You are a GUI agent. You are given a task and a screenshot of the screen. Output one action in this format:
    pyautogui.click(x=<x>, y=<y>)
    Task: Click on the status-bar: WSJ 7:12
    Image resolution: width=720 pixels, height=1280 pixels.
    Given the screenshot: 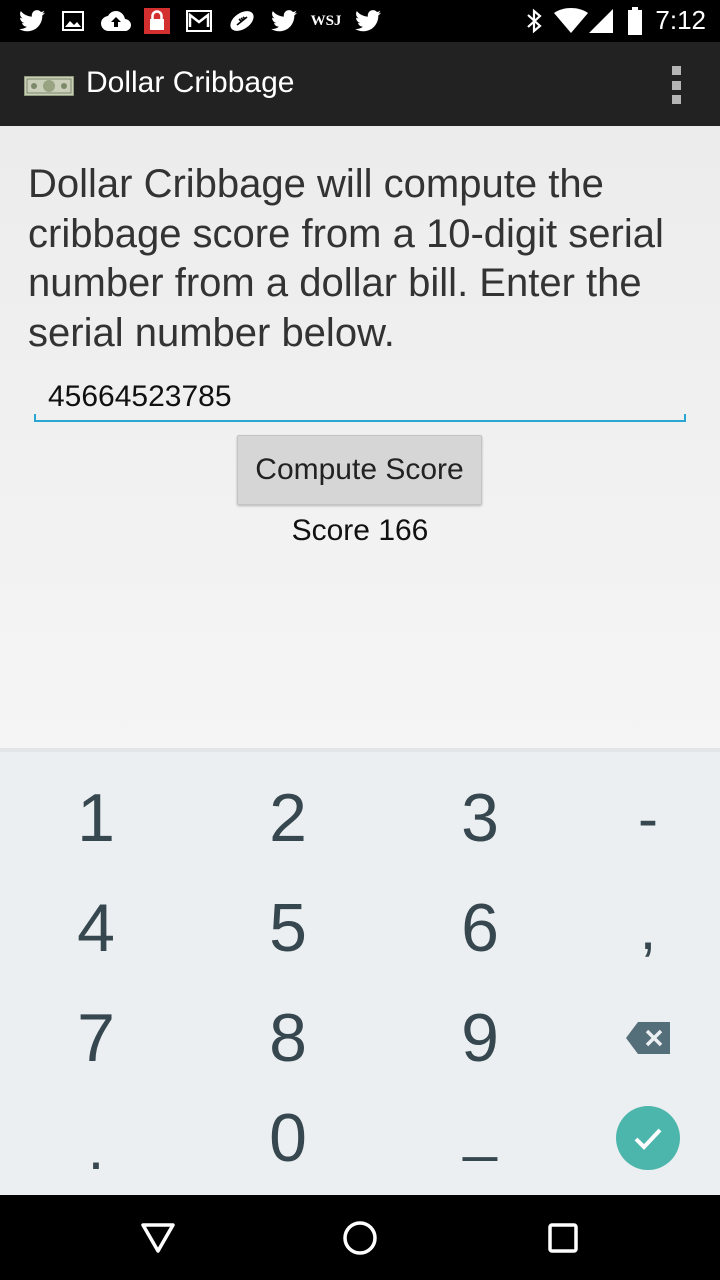 What is the action you would take?
    pyautogui.click(x=360, y=21)
    